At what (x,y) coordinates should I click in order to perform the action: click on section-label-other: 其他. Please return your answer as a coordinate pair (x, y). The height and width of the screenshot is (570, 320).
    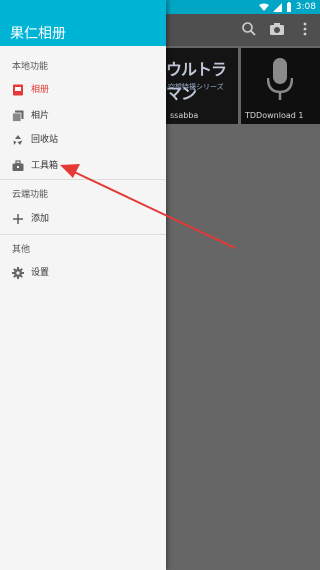
    Looking at the image, I should click on (21, 250).